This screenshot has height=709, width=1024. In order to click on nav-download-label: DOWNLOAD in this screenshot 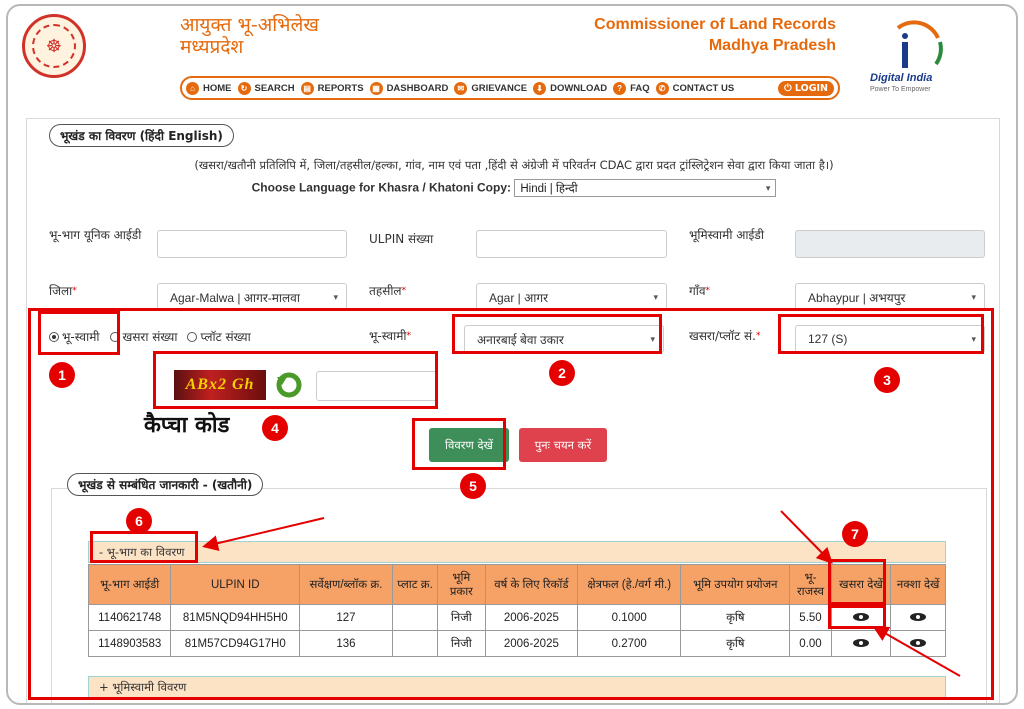, I will do `click(579, 88)`.